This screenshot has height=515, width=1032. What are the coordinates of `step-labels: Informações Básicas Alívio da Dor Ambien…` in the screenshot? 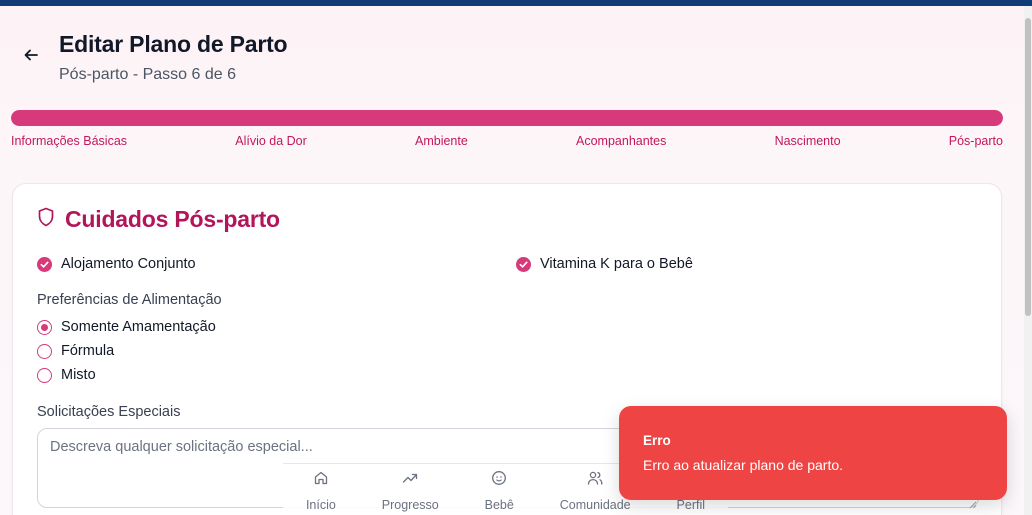 It's located at (507, 141).